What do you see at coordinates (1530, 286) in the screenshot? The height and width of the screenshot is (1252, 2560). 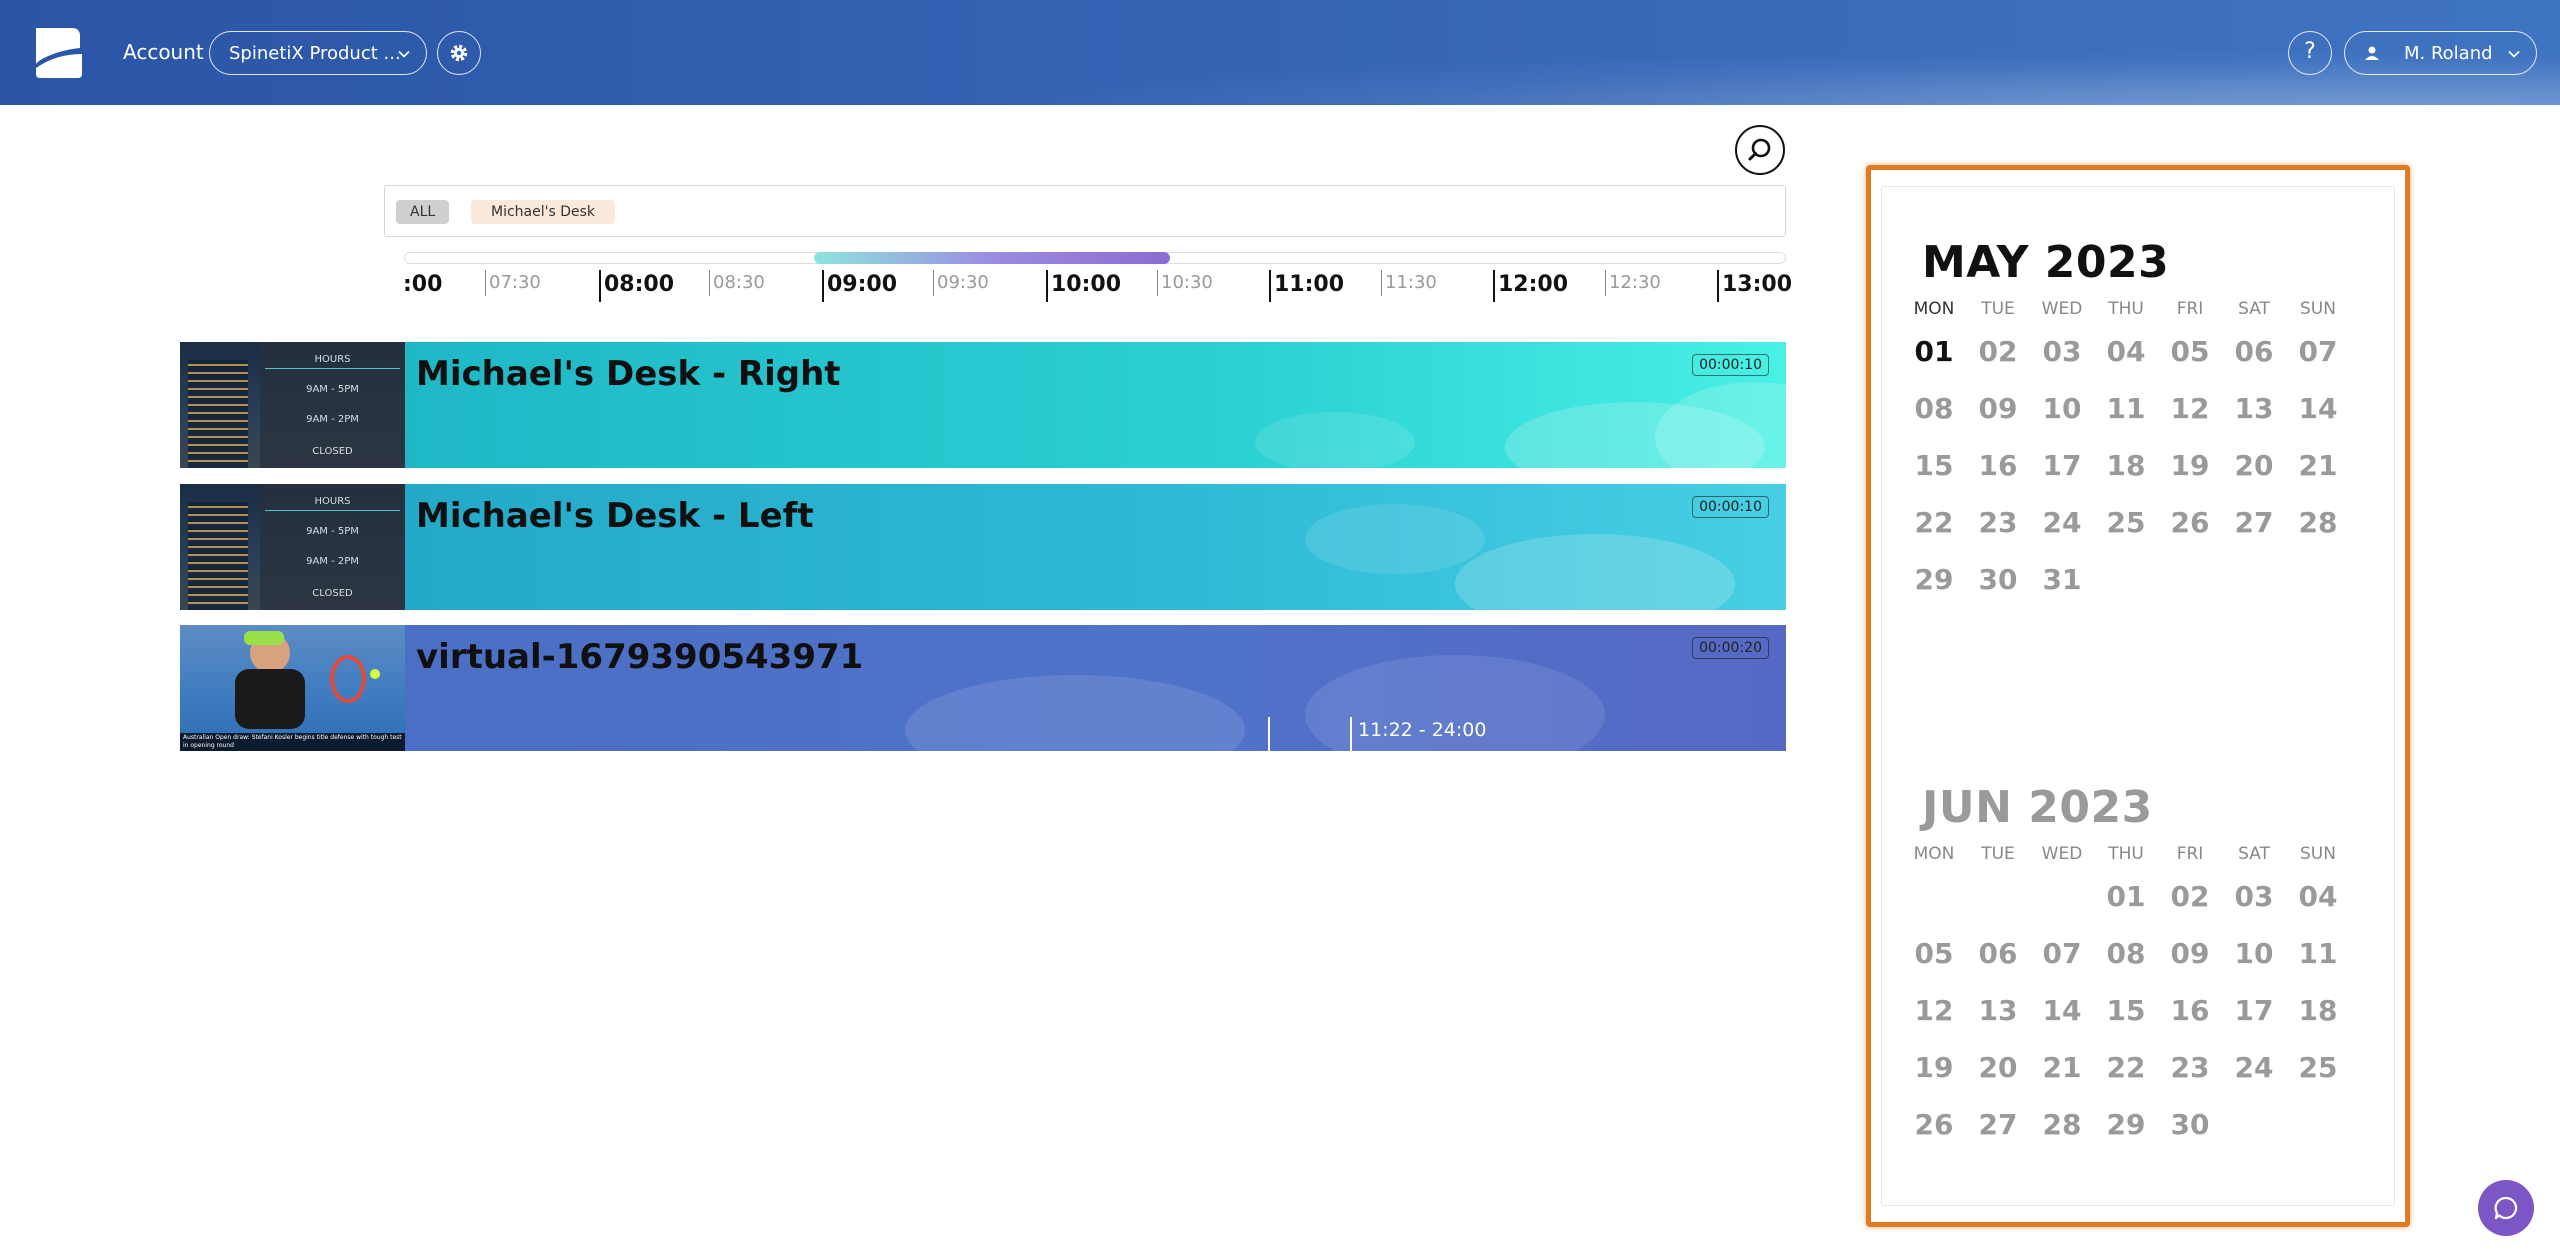 I see `timeline-tick: 12:00` at bounding box center [1530, 286].